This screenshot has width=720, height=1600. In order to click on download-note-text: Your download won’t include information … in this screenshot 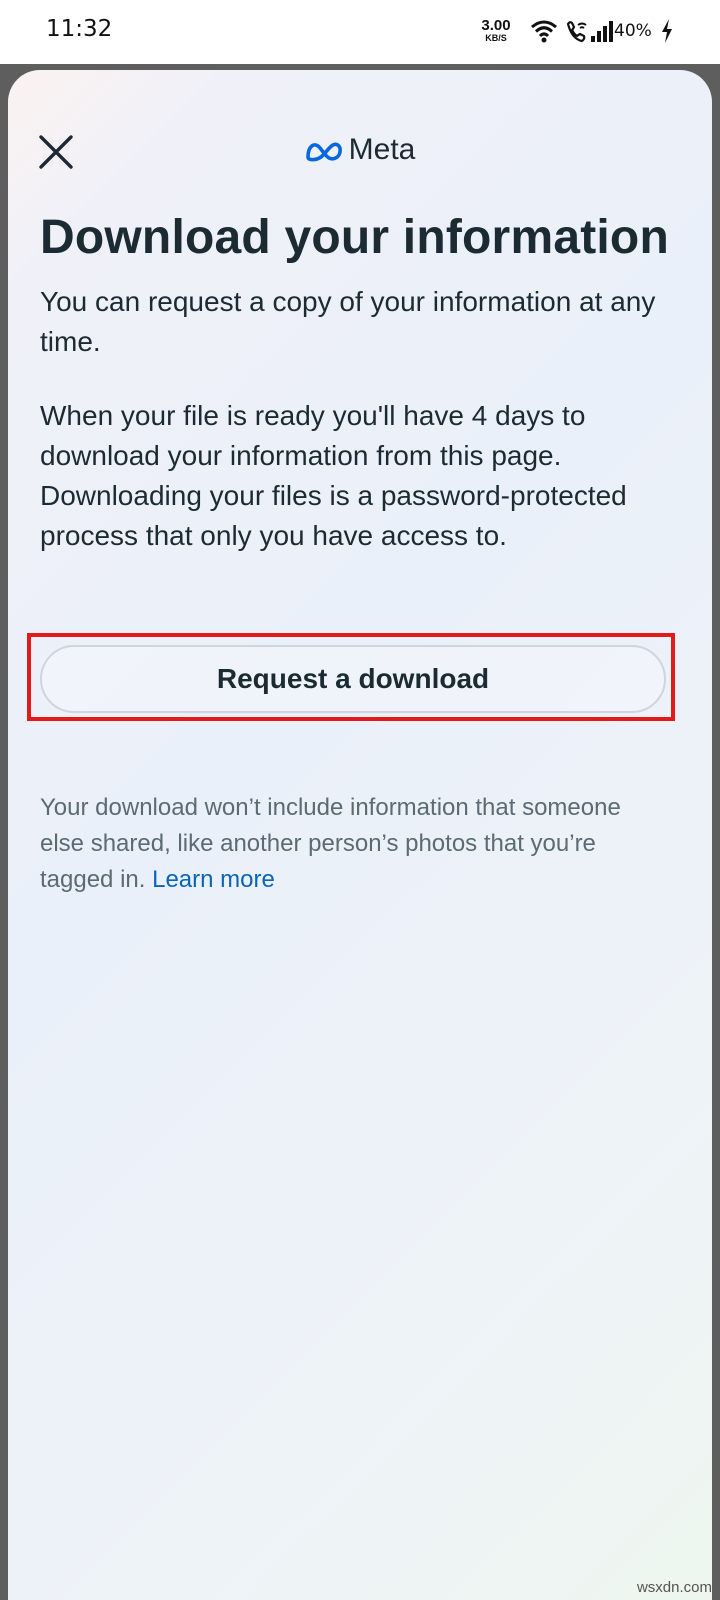, I will do `click(330, 843)`.